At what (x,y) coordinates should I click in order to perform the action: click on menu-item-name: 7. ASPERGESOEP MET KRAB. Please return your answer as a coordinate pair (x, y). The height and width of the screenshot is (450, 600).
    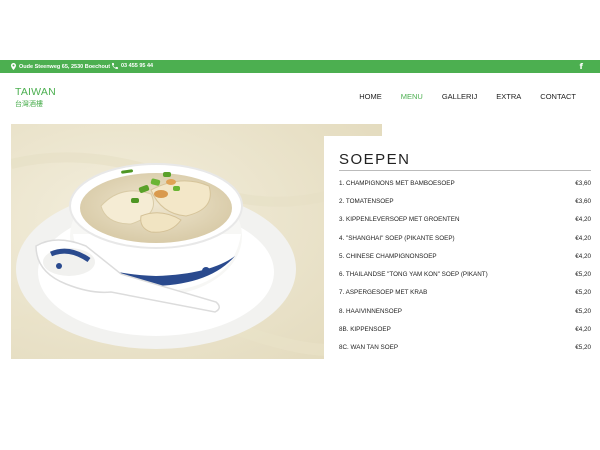
    Looking at the image, I should click on (383, 293).